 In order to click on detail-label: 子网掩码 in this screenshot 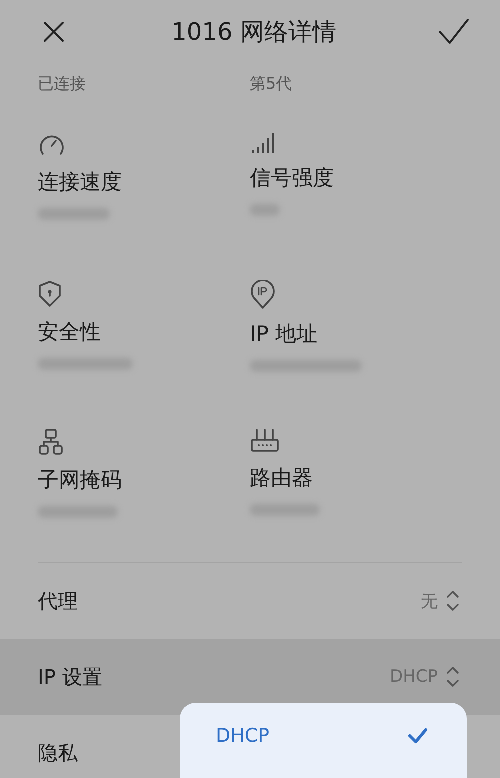, I will do `click(80, 480)`.